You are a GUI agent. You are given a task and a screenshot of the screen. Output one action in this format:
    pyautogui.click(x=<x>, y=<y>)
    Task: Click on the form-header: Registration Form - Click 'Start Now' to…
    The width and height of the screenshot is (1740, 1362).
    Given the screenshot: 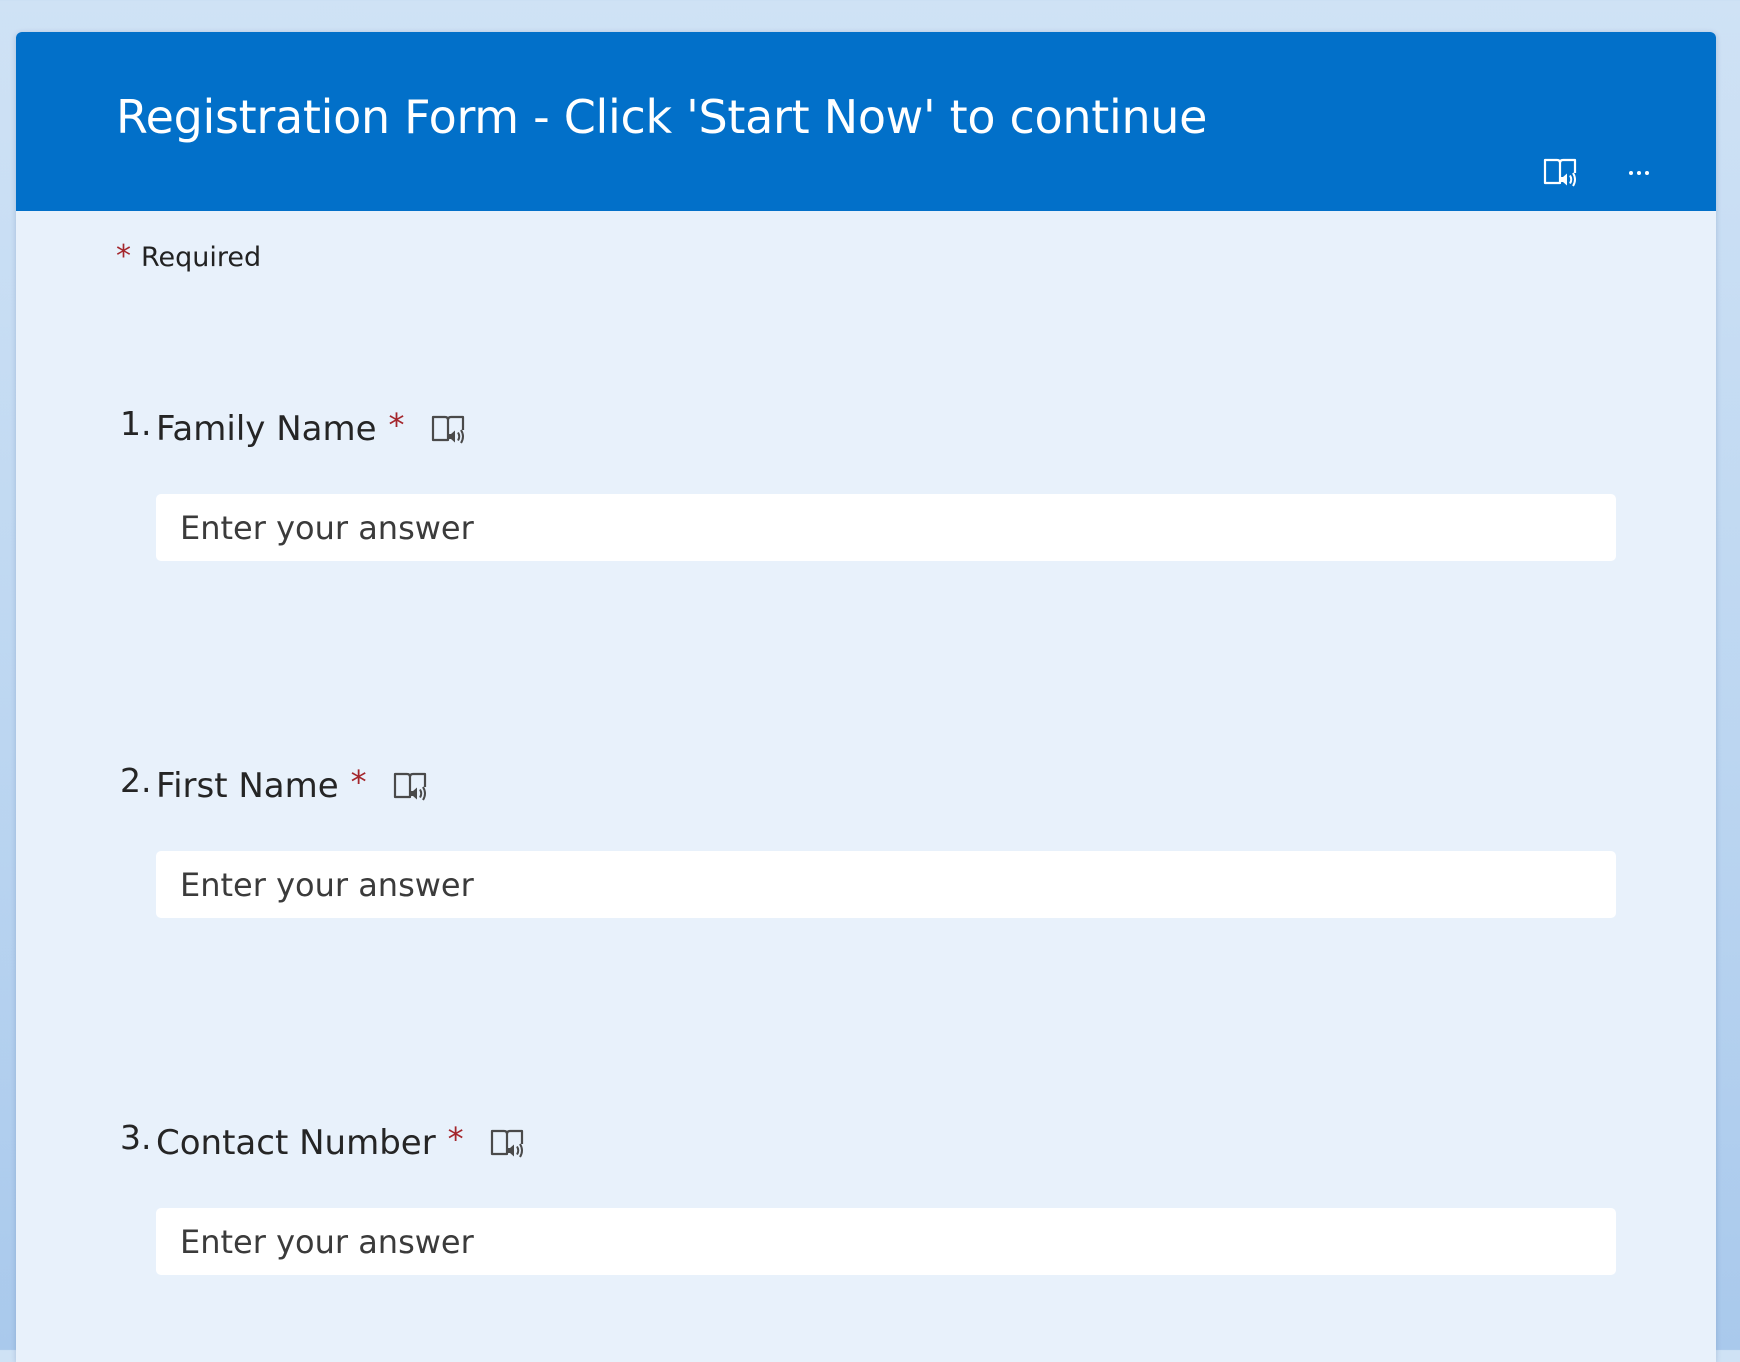 What is the action you would take?
    pyautogui.click(x=866, y=121)
    